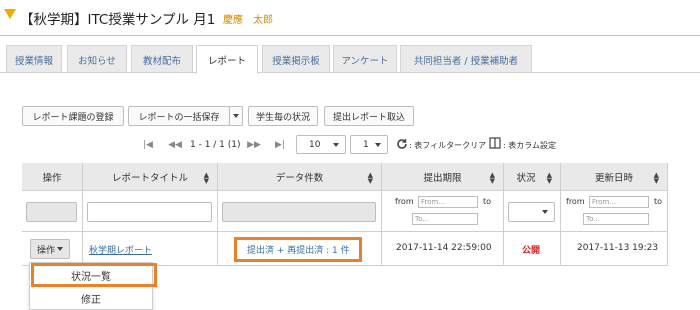  I want to click on register-report-button: レポート課題の登録, so click(73, 116).